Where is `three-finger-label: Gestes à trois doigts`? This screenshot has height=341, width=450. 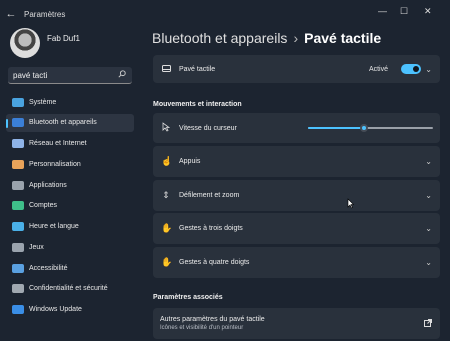 three-finger-label: Gestes à trois doigts is located at coordinates (211, 228).